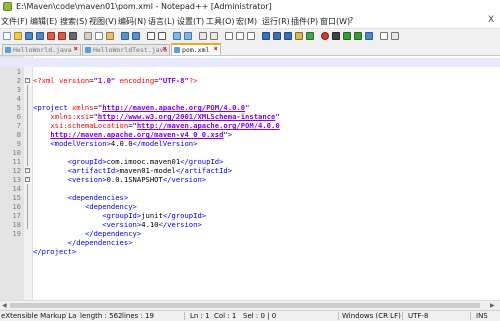  Describe the element at coordinates (325, 36) in the screenshot. I see `record-macro-icon` at that location.